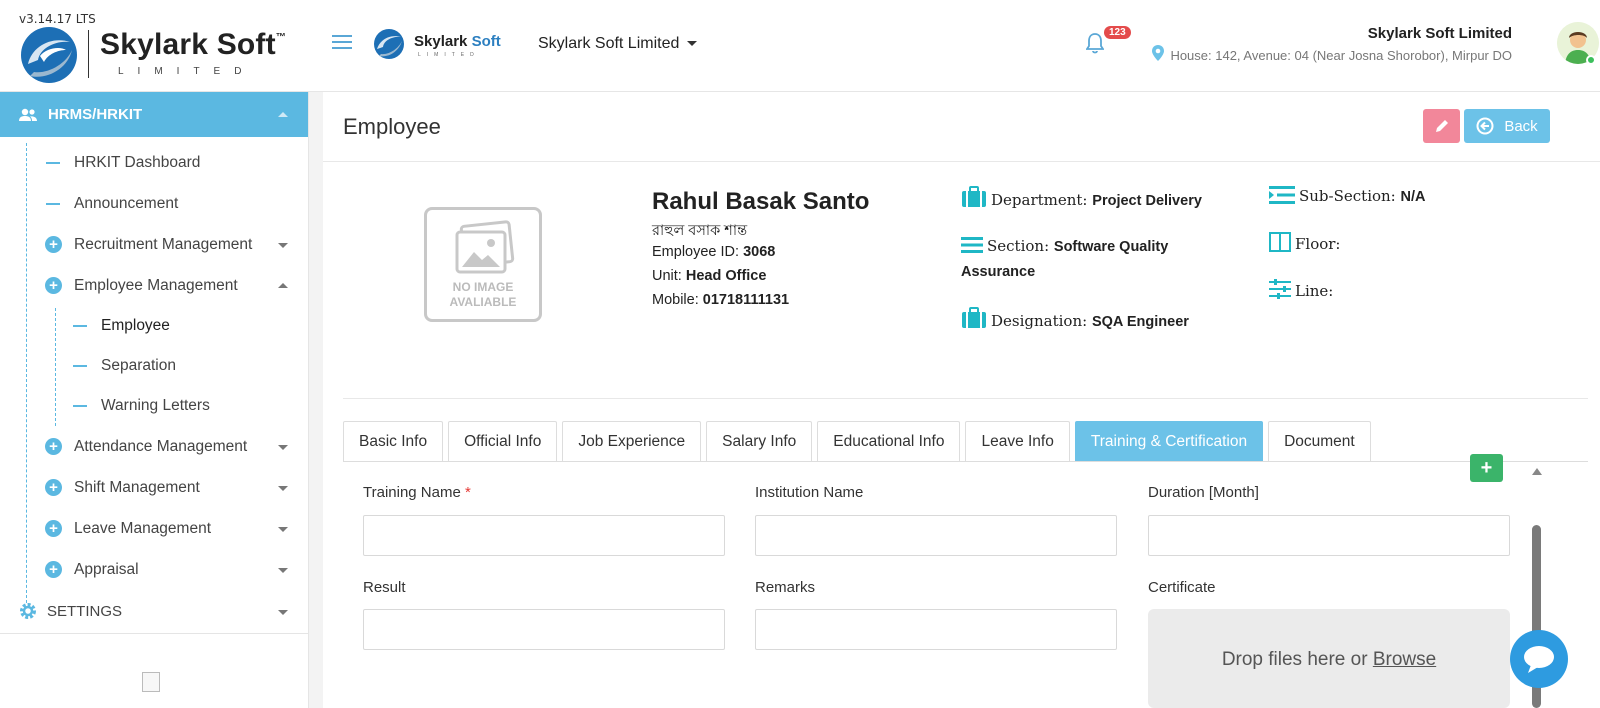 The height and width of the screenshot is (708, 1600). Describe the element at coordinates (544, 535) in the screenshot. I see `training-name-input` at that location.